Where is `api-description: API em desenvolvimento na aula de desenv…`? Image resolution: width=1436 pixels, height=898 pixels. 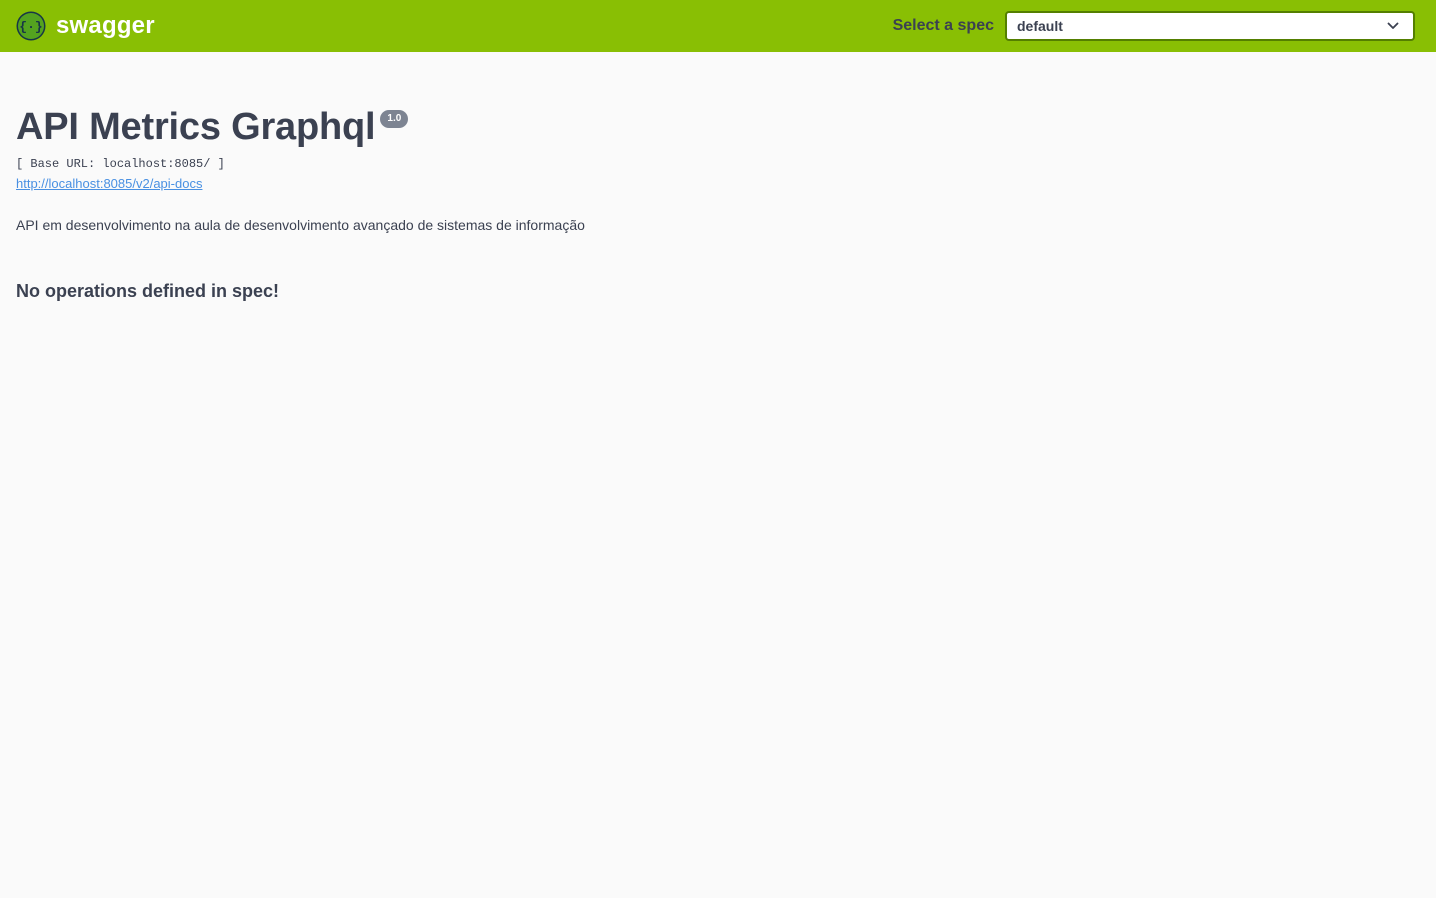 api-description: API em desenvolvimento na aula de desenv… is located at coordinates (300, 225).